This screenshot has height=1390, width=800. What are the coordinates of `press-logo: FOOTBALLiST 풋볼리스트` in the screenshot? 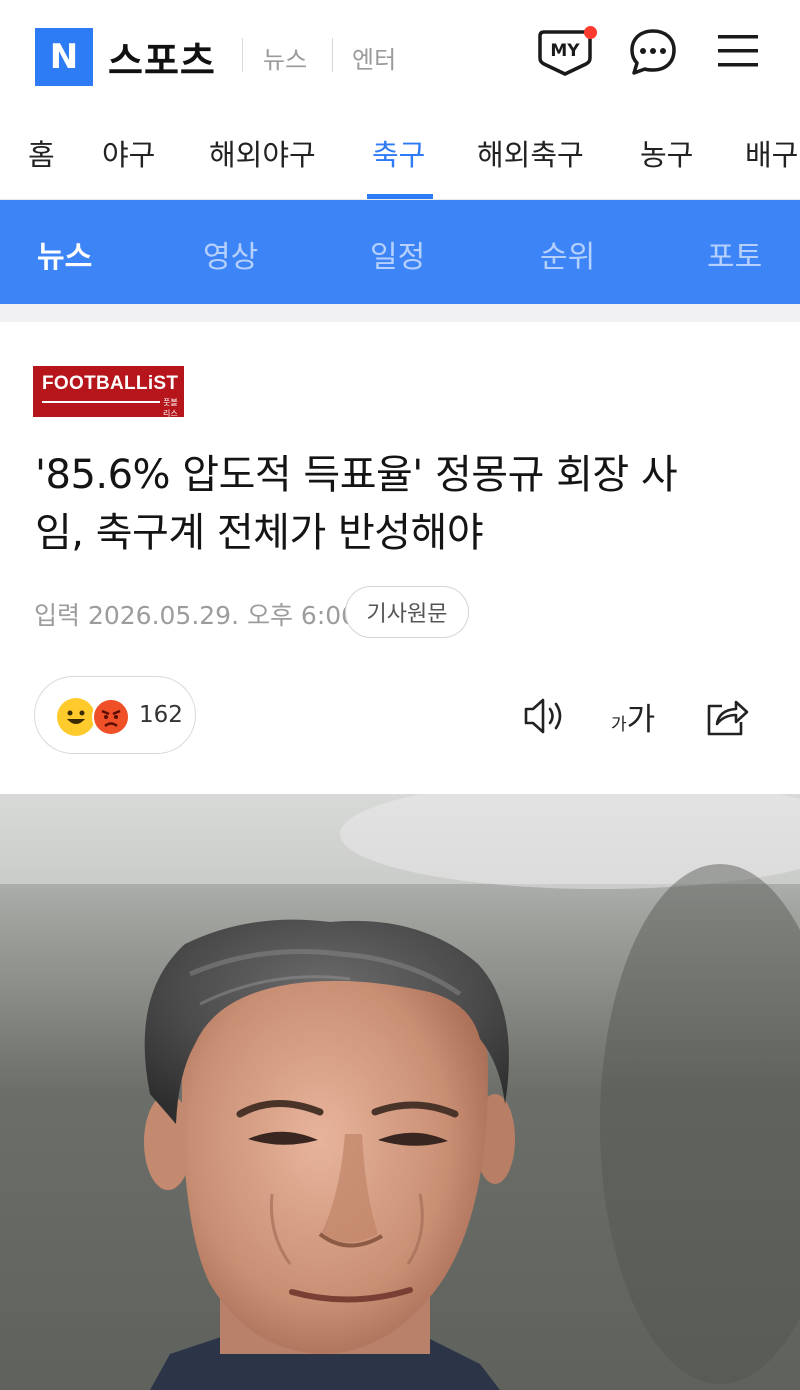 It's located at (108, 397).